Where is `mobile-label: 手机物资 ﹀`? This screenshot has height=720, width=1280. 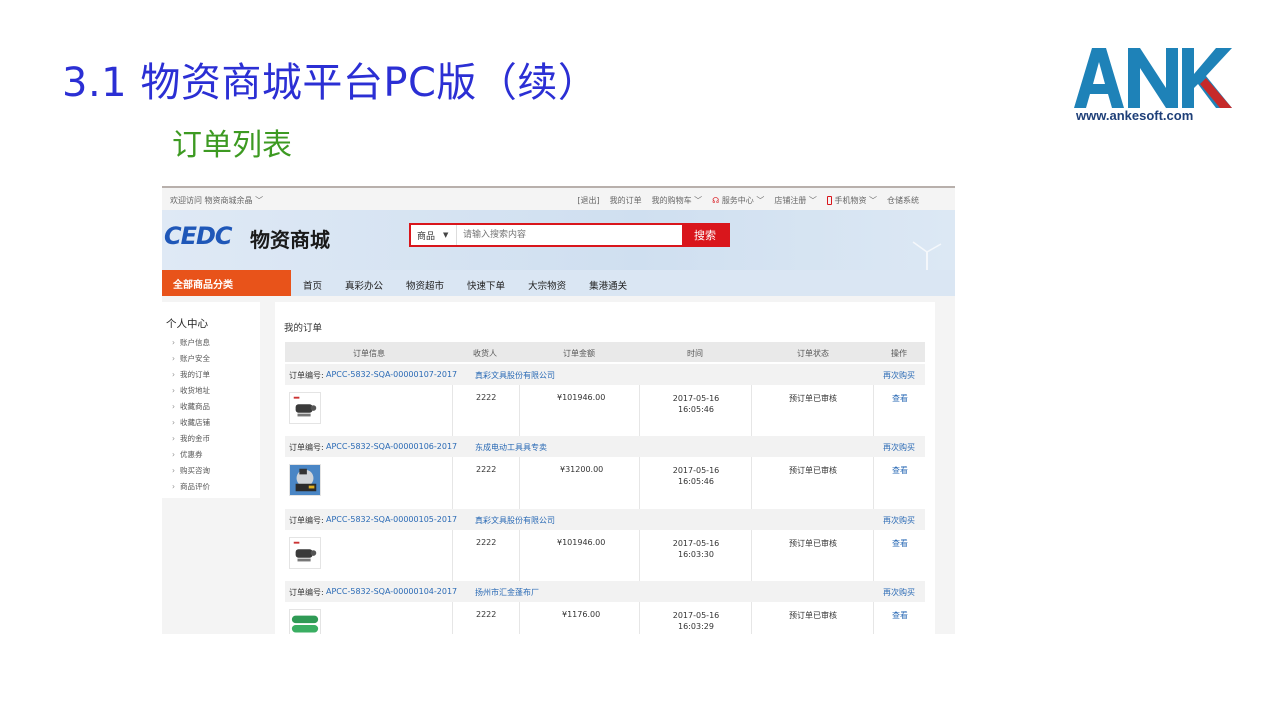 mobile-label: 手机物资 ﹀ is located at coordinates (855, 200).